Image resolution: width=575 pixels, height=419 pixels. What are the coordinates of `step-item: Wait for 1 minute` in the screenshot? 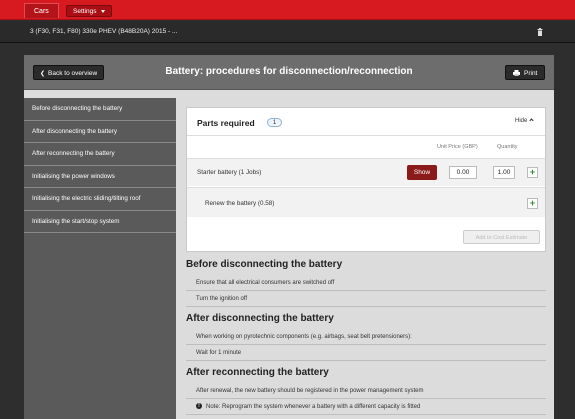 It's located at (366, 353).